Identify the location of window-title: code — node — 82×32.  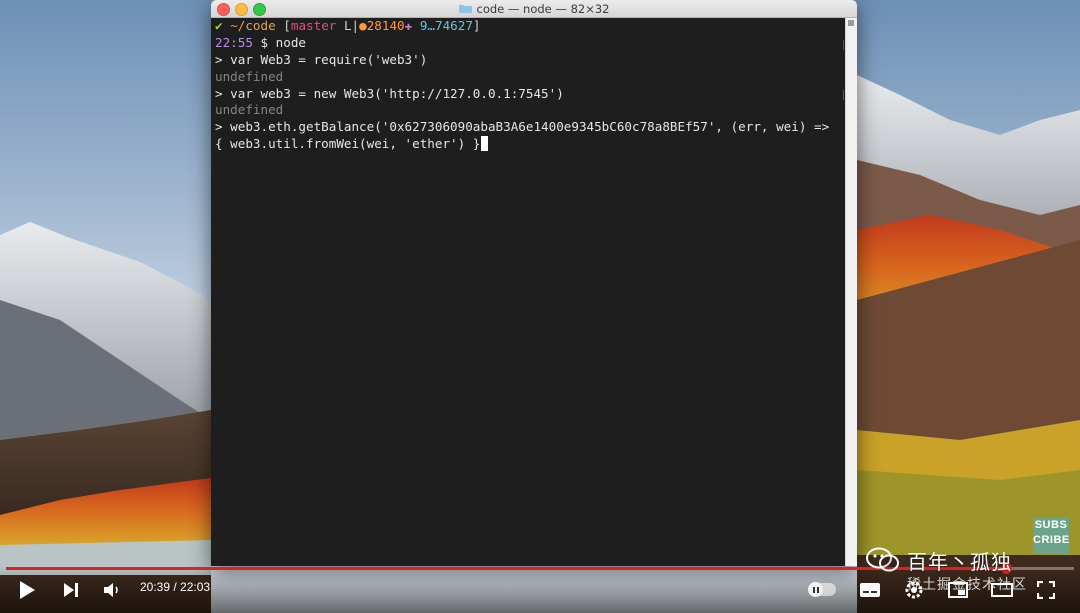
(543, 8).